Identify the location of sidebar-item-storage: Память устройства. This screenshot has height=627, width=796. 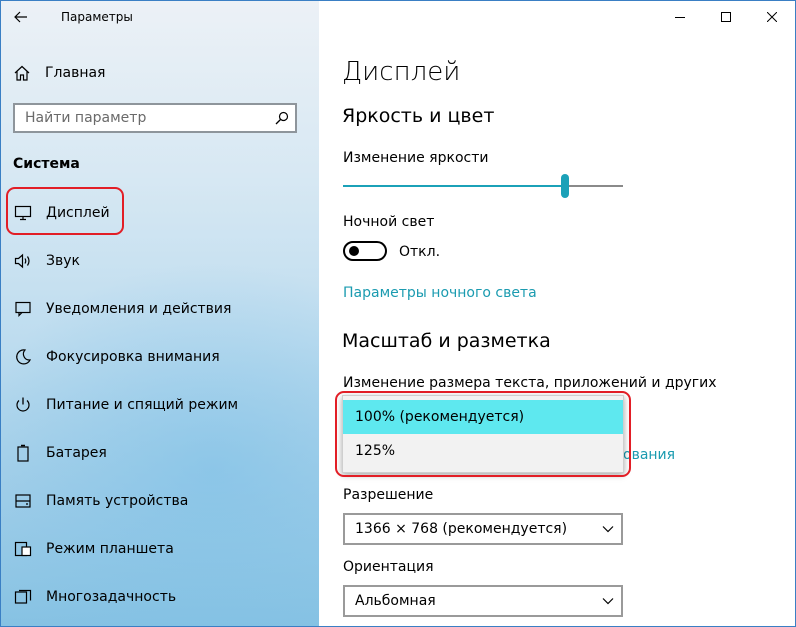
(160, 501).